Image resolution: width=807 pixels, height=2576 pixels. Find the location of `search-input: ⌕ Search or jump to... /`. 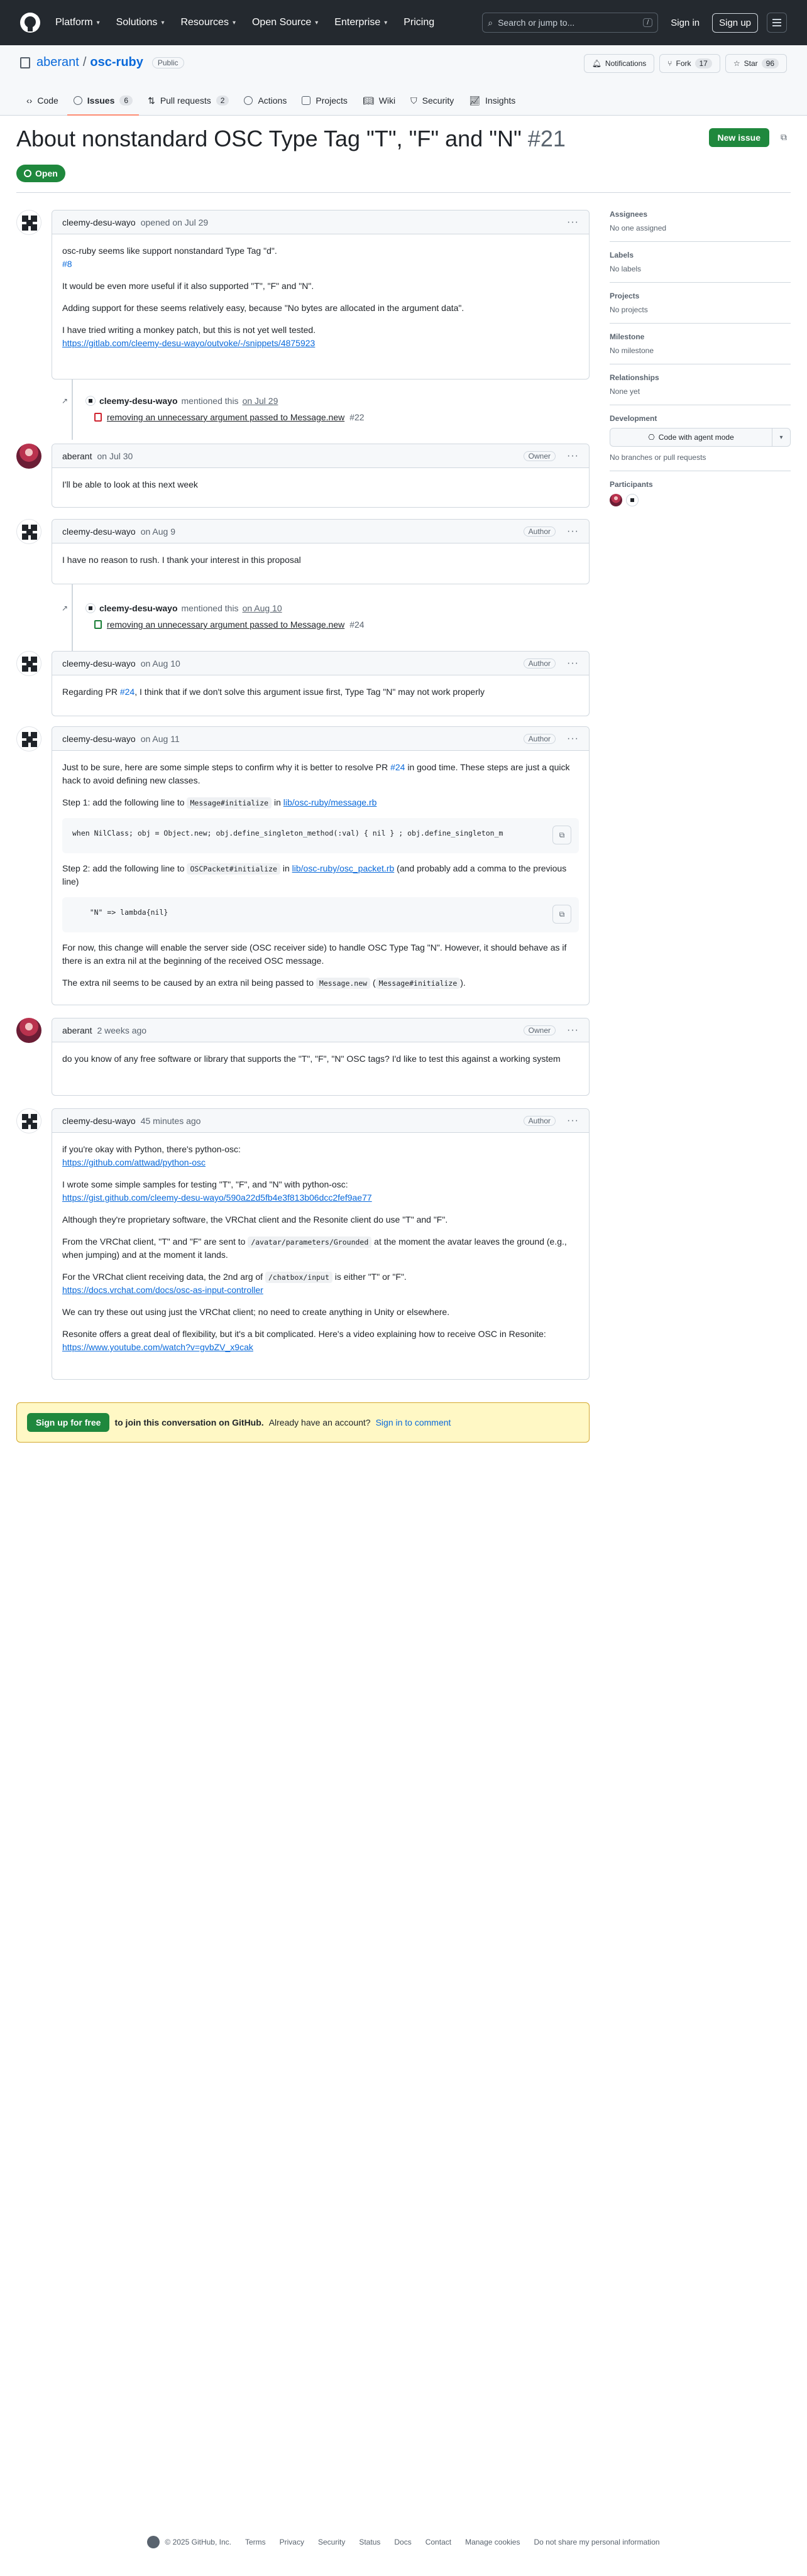

search-input: ⌕ Search or jump to... / is located at coordinates (570, 23).